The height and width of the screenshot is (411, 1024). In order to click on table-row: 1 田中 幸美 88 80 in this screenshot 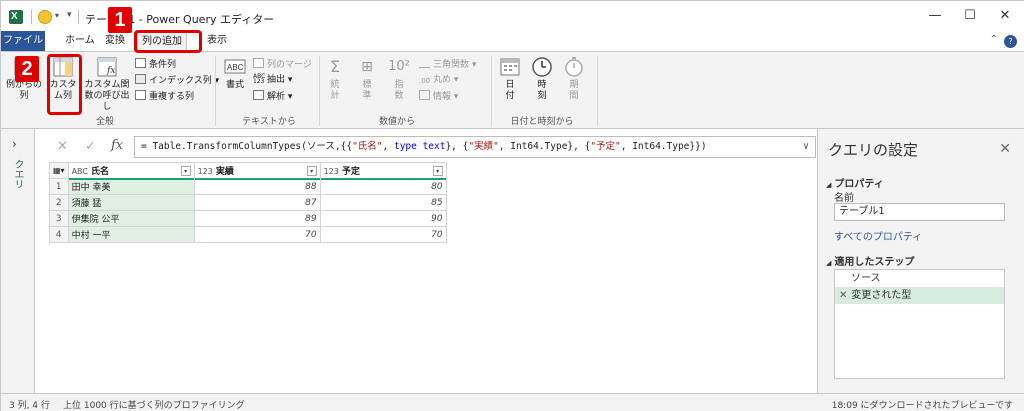, I will do `click(248, 186)`.